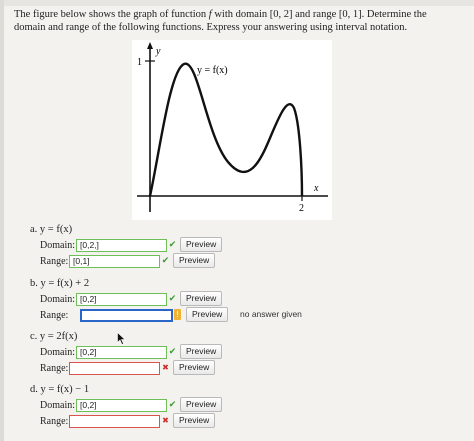 The image size is (474, 441). Describe the element at coordinates (114, 421) in the screenshot. I see `part-d-range-input` at that location.